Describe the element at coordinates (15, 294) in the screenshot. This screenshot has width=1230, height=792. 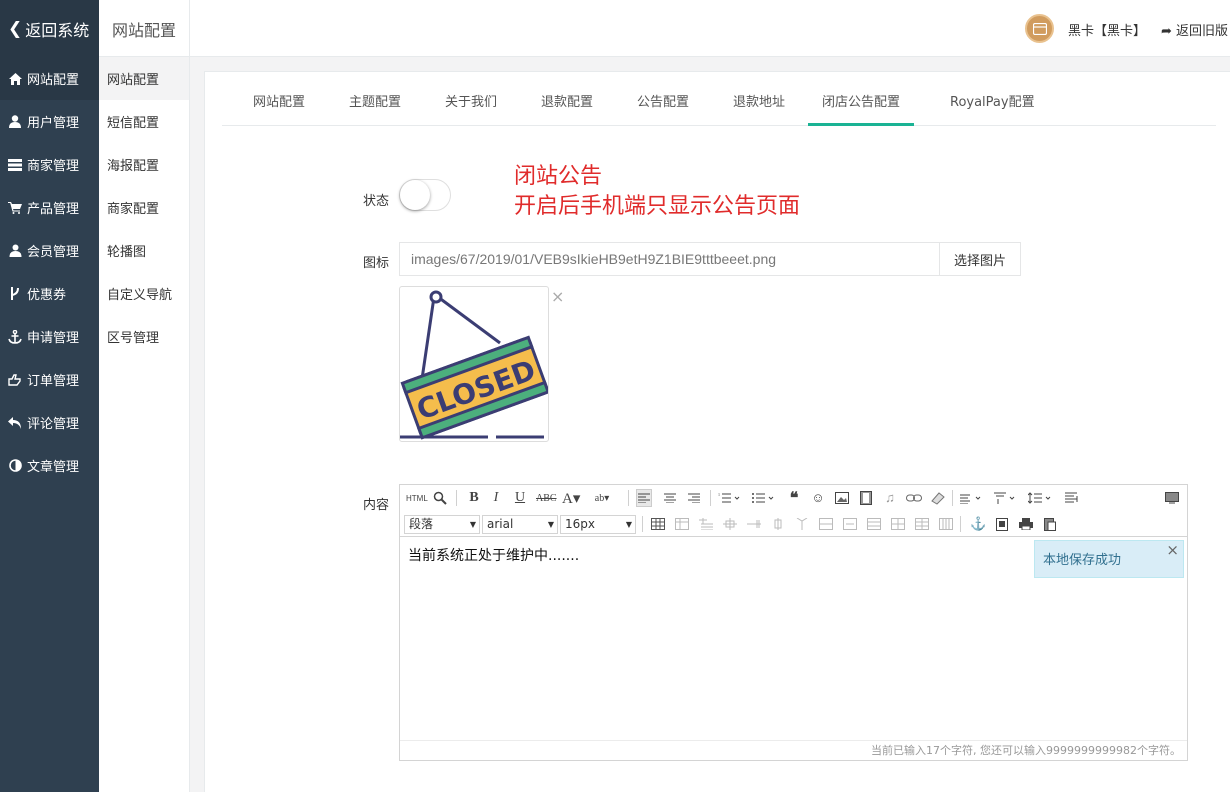
I see `branch-icon` at that location.